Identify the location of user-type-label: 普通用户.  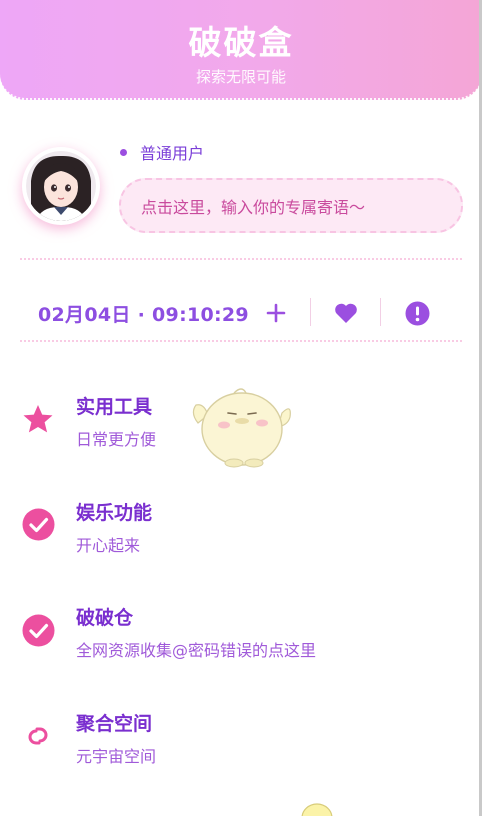
(162, 152).